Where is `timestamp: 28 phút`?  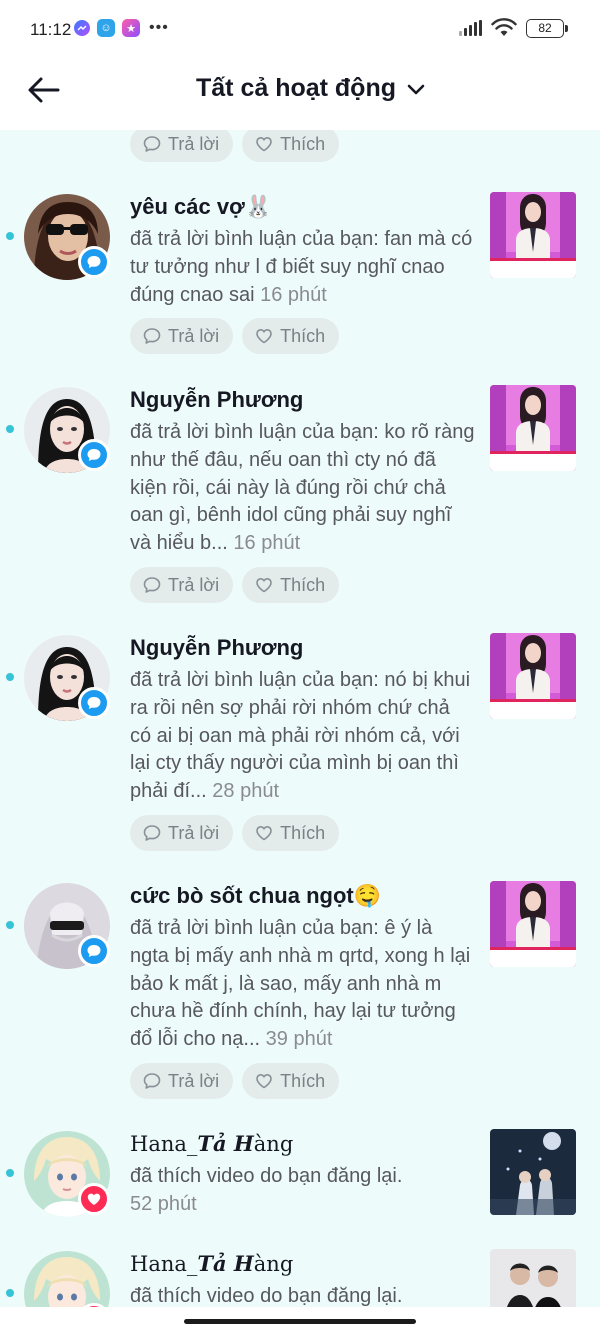
timestamp: 28 phút is located at coordinates (246, 791).